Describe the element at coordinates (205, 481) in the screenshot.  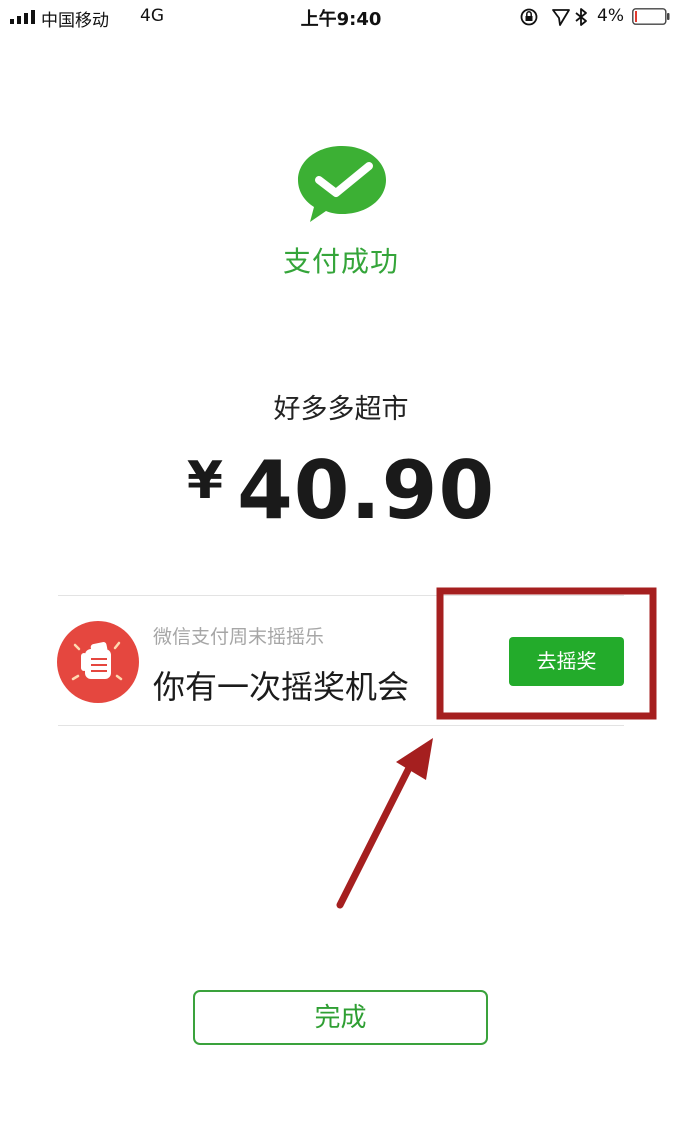
I see `currency-symbol: ¥` at that location.